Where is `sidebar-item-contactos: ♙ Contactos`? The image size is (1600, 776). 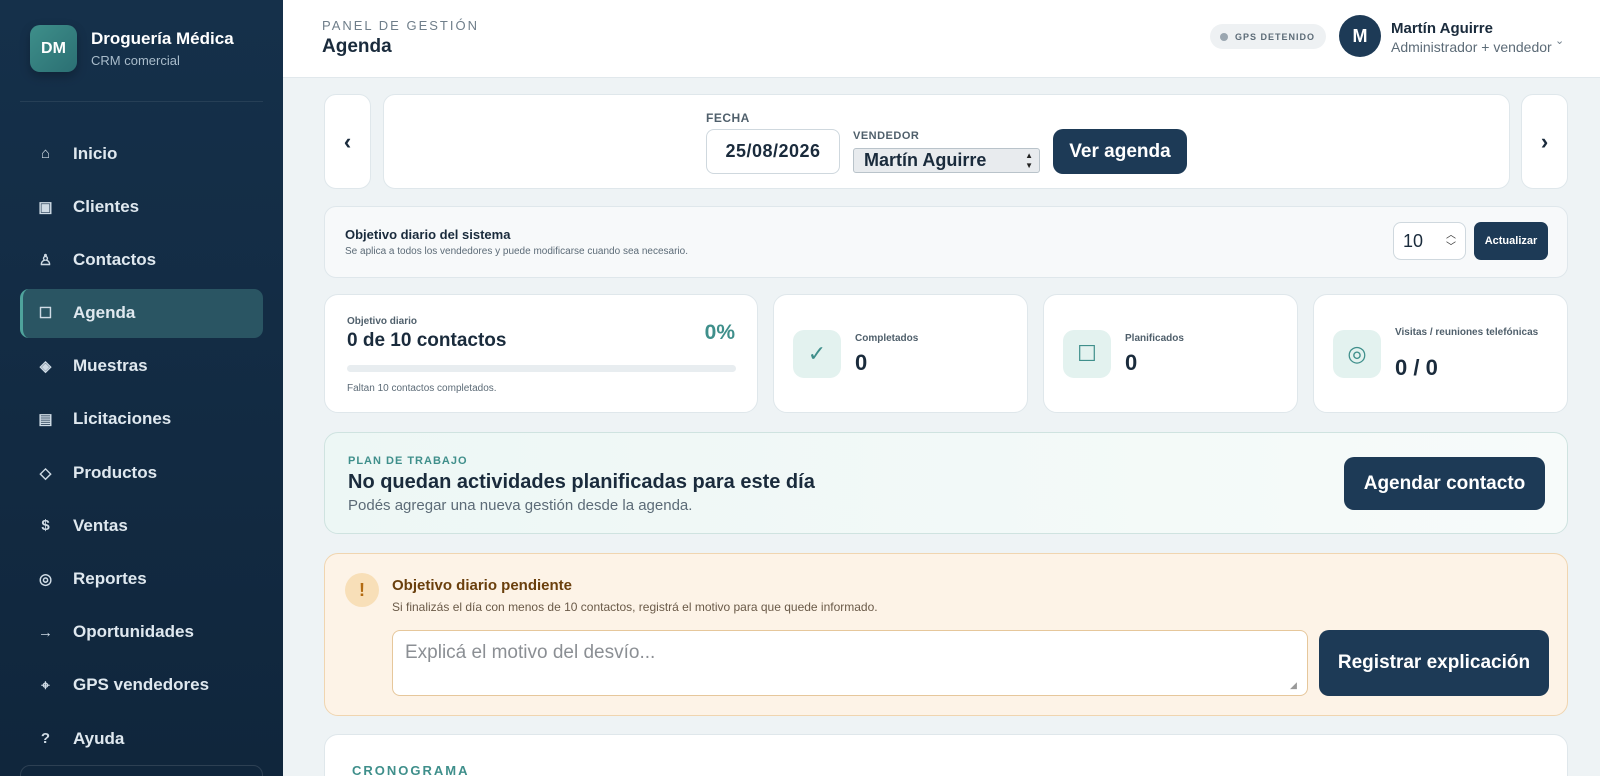
sidebar-item-contactos: ♙ Contactos is located at coordinates (141, 259).